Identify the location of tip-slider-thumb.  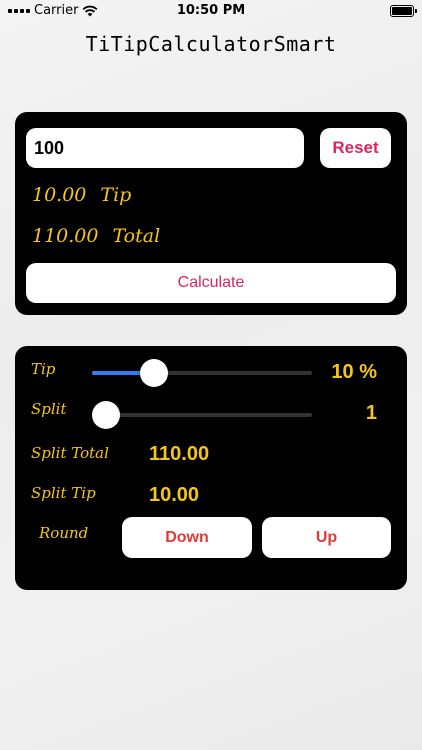
(154, 373).